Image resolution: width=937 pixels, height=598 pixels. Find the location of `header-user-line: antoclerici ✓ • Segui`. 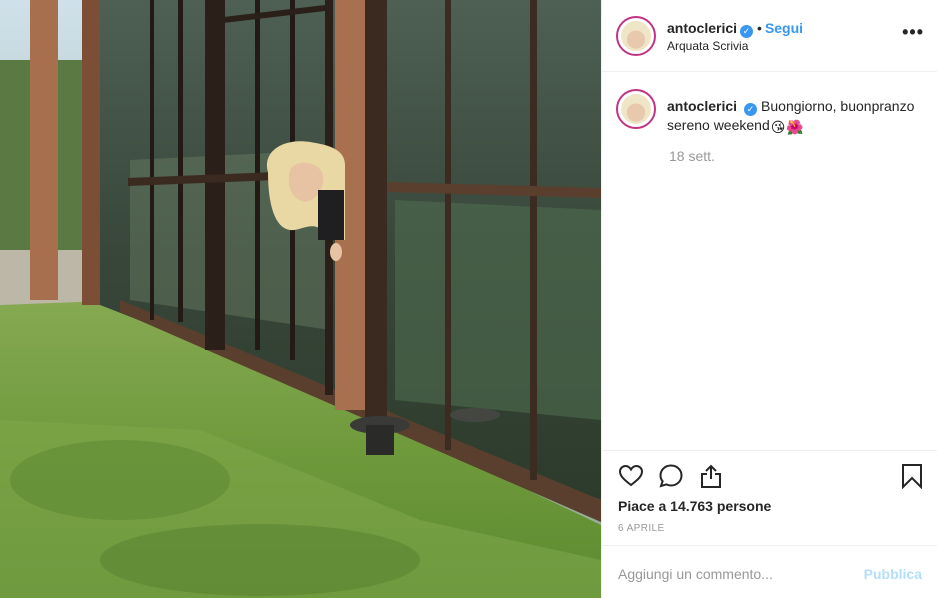

header-user-line: antoclerici ✓ • Segui is located at coordinates (735, 29).